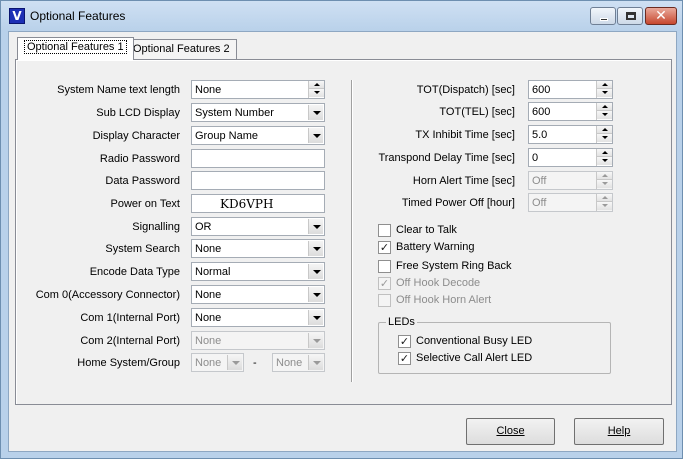 This screenshot has width=683, height=459. Describe the element at coordinates (384, 266) in the screenshot. I see `free-system-ring-back-checkbox` at that location.